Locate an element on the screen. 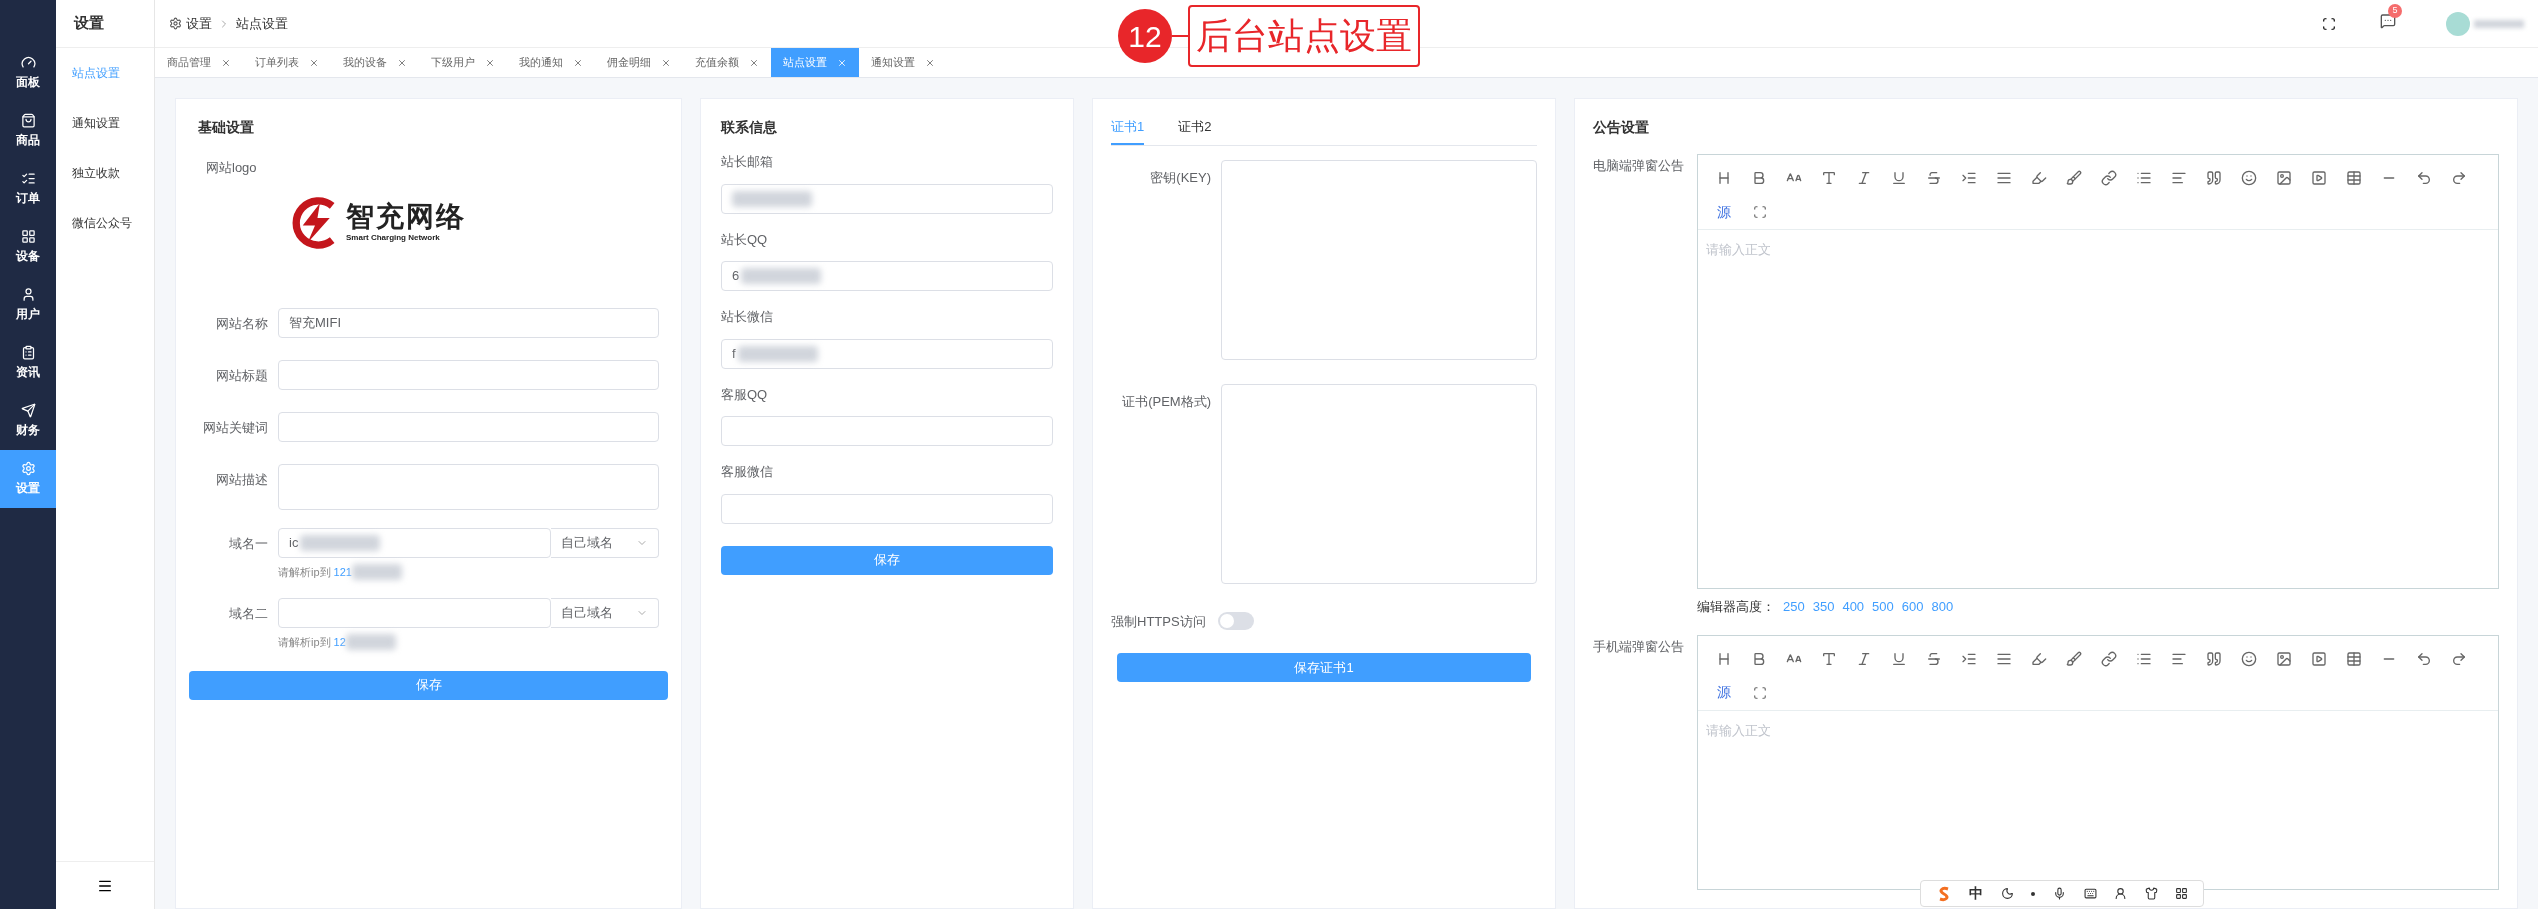  input-field: 6 is located at coordinates (887, 276).